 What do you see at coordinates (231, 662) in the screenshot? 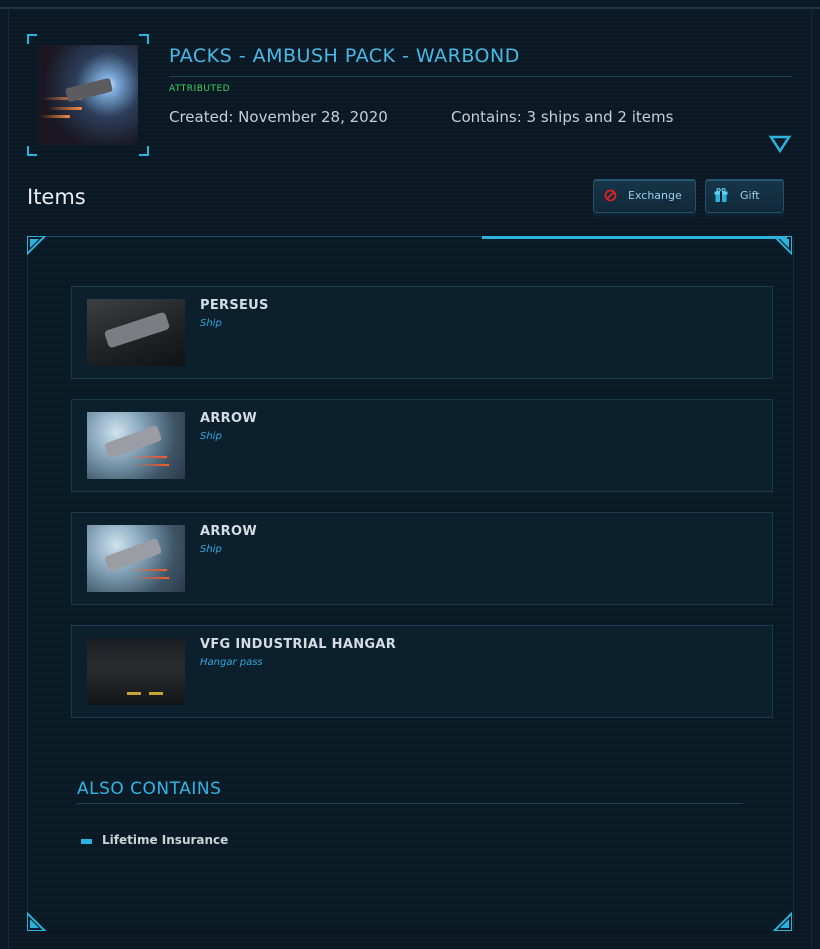
I see `item-type: Hangar pass` at bounding box center [231, 662].